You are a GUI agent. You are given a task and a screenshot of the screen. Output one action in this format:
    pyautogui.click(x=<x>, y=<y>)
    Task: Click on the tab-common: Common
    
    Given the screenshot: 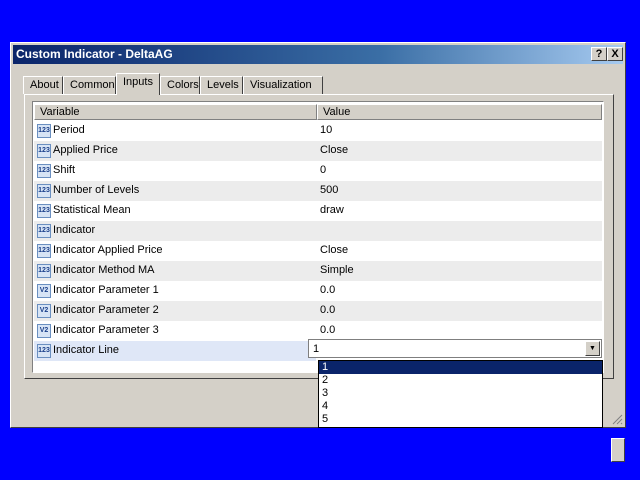 What is the action you would take?
    pyautogui.click(x=89, y=85)
    